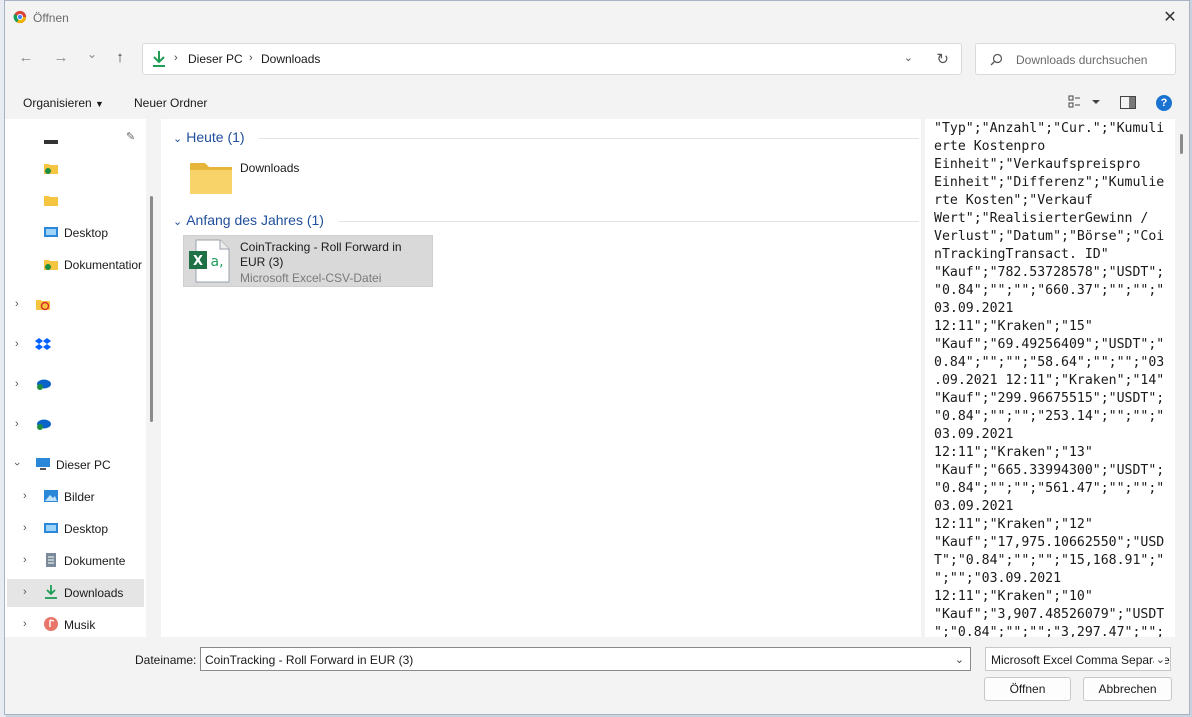  Describe the element at coordinates (215, 59) in the screenshot. I see `breadcrumb-this-pc: Dieser PC` at that location.